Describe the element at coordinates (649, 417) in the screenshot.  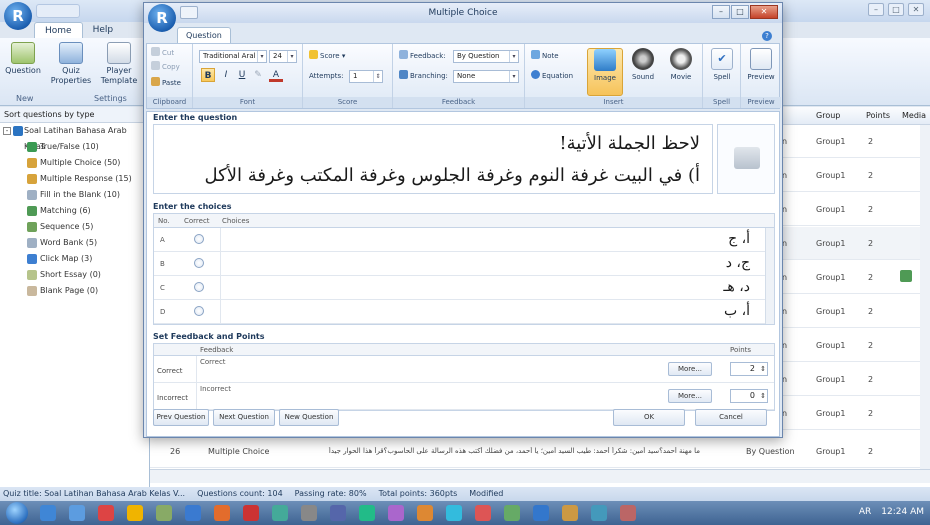
I see `ok-button: OK` at that location.